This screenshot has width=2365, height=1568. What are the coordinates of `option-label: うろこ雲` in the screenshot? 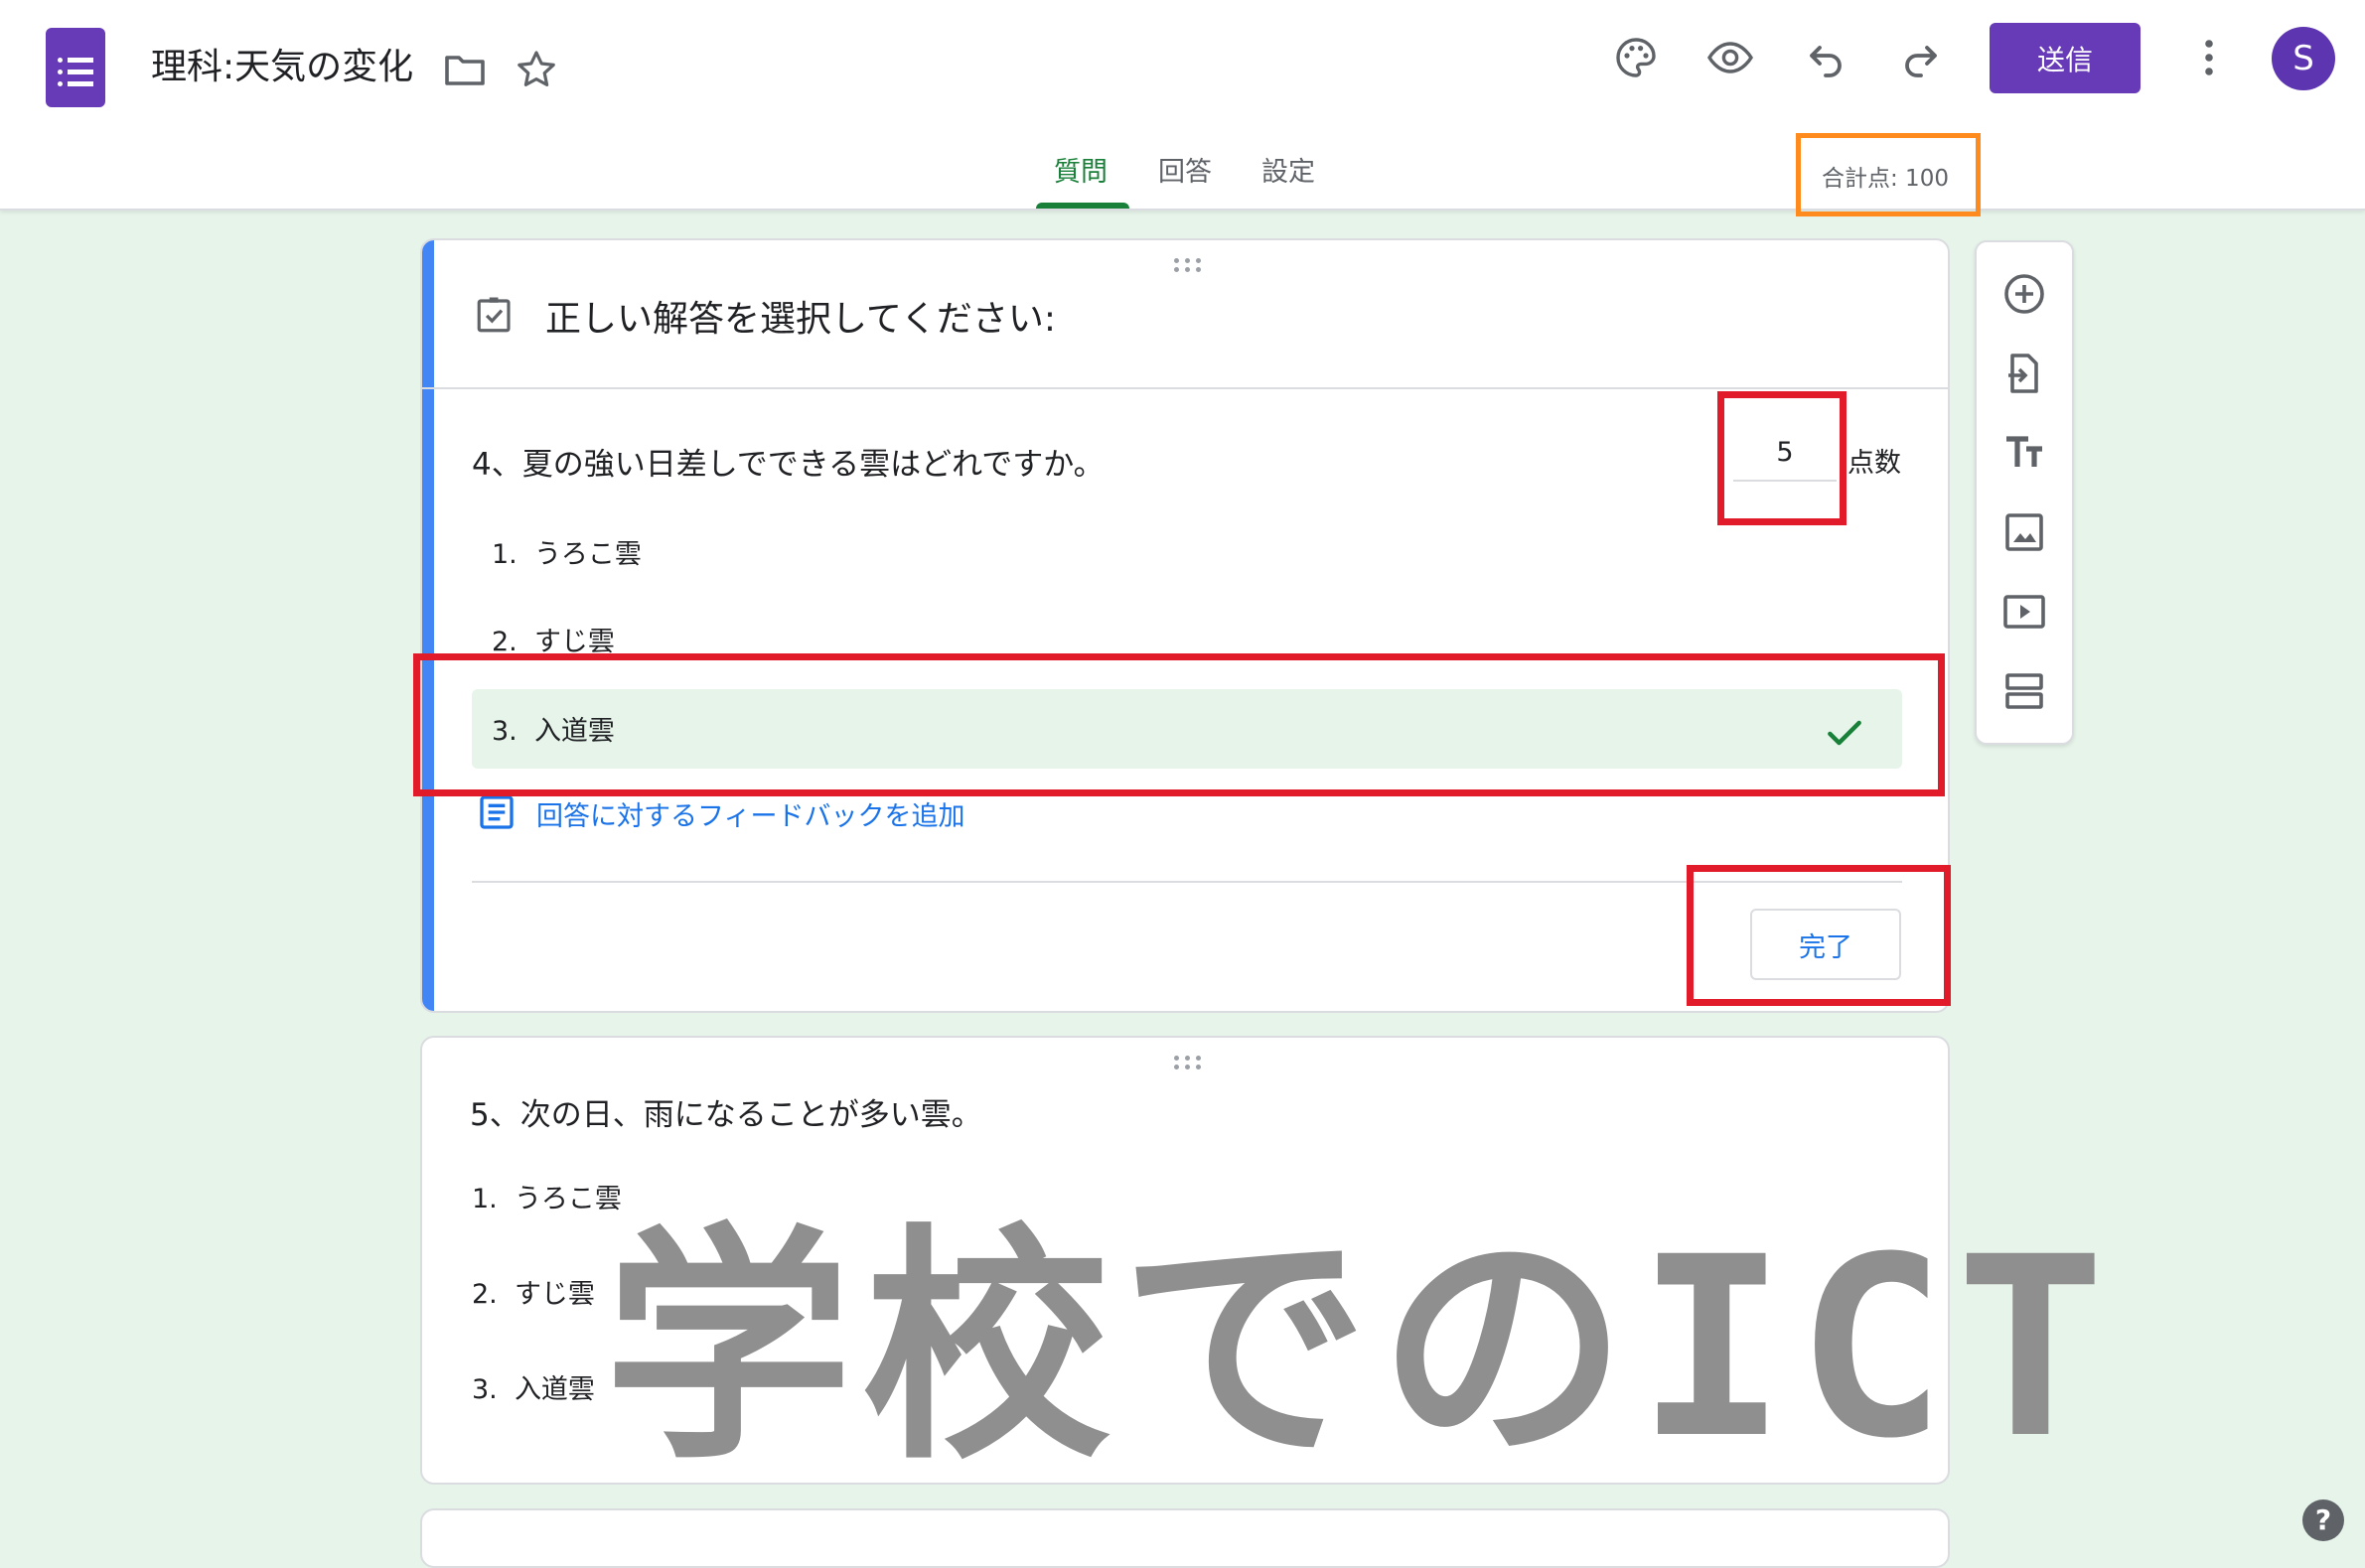 It's located at (587, 554).